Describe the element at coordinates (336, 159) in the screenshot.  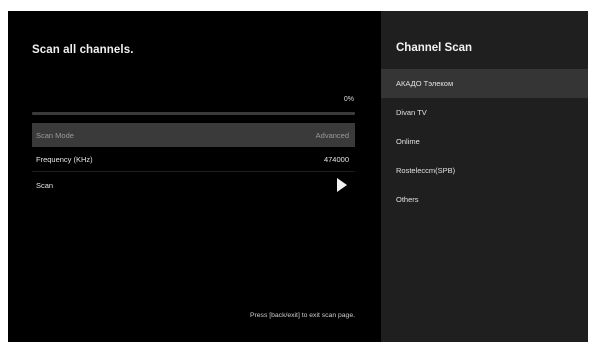
I see `frequency-value: 474000` at that location.